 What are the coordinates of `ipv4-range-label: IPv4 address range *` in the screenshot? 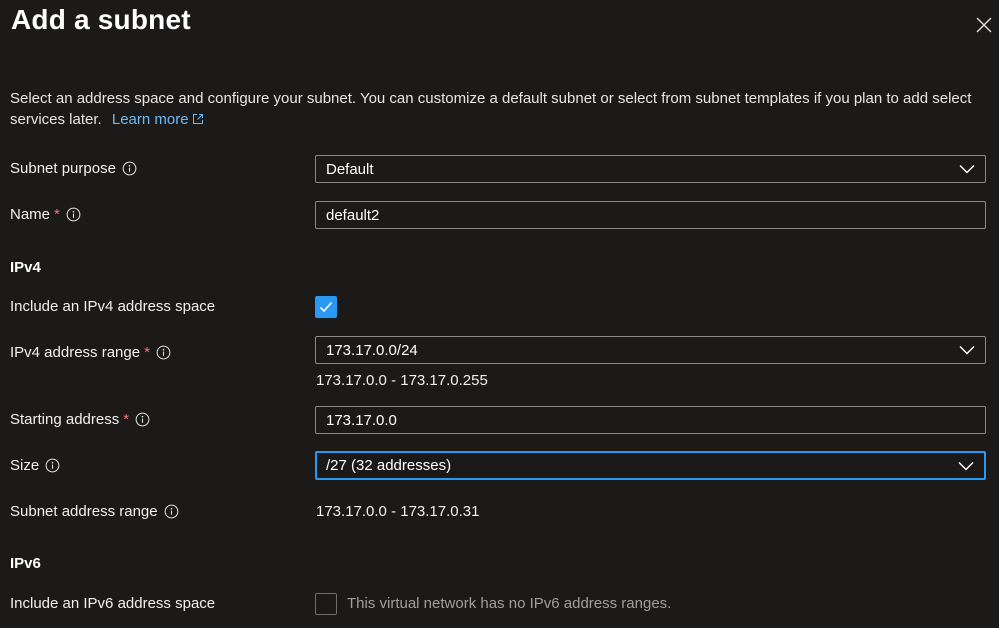 It's located at (90, 352).